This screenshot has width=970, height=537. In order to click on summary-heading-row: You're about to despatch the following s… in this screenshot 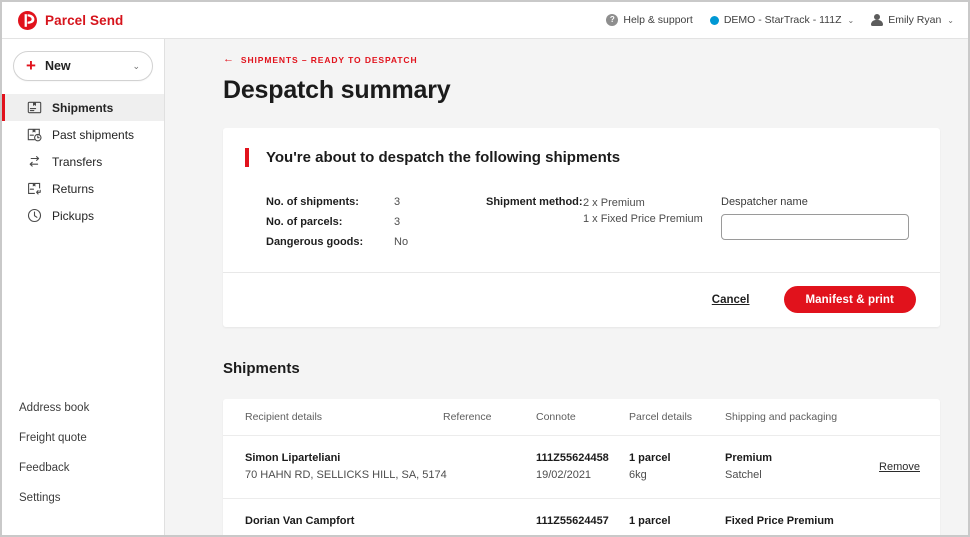, I will do `click(580, 157)`.